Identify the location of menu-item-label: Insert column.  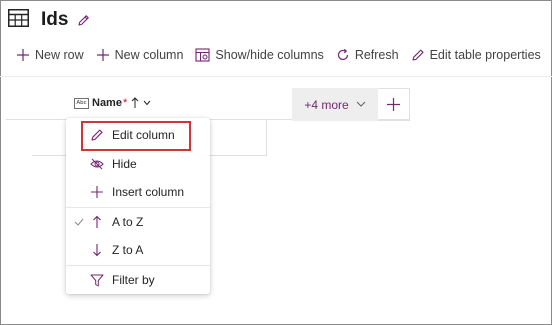
(148, 192).